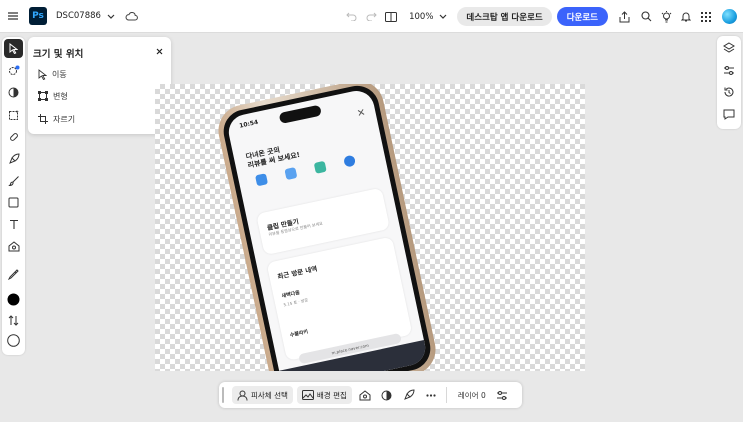 This screenshot has height=422, width=743. I want to click on document-name: DSC07886, so click(78, 16).